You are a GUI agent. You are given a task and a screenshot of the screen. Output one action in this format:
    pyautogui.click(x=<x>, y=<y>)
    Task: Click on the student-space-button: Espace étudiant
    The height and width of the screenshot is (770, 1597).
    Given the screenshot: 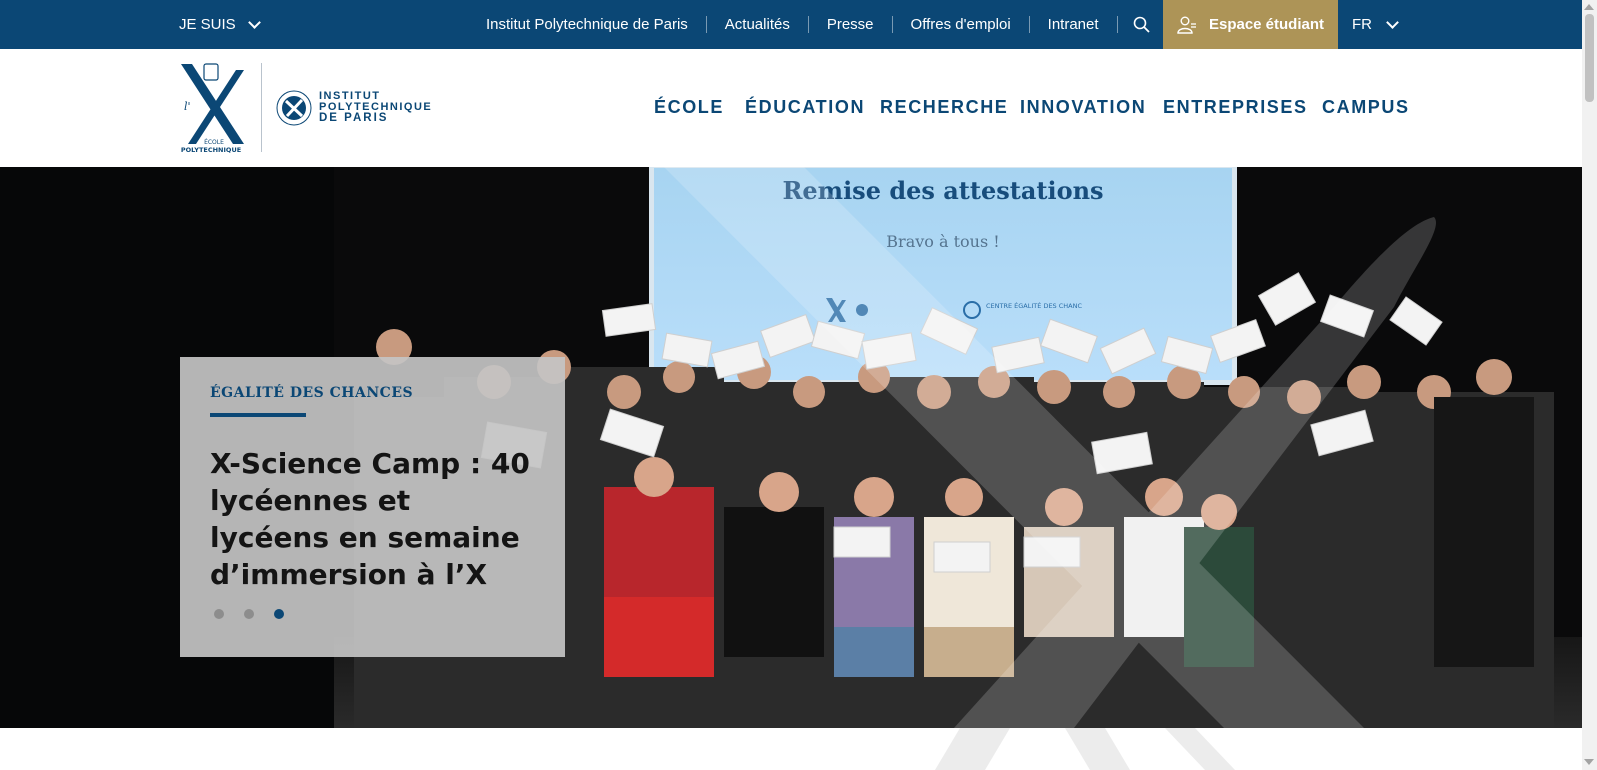 What is the action you would take?
    pyautogui.click(x=1250, y=24)
    